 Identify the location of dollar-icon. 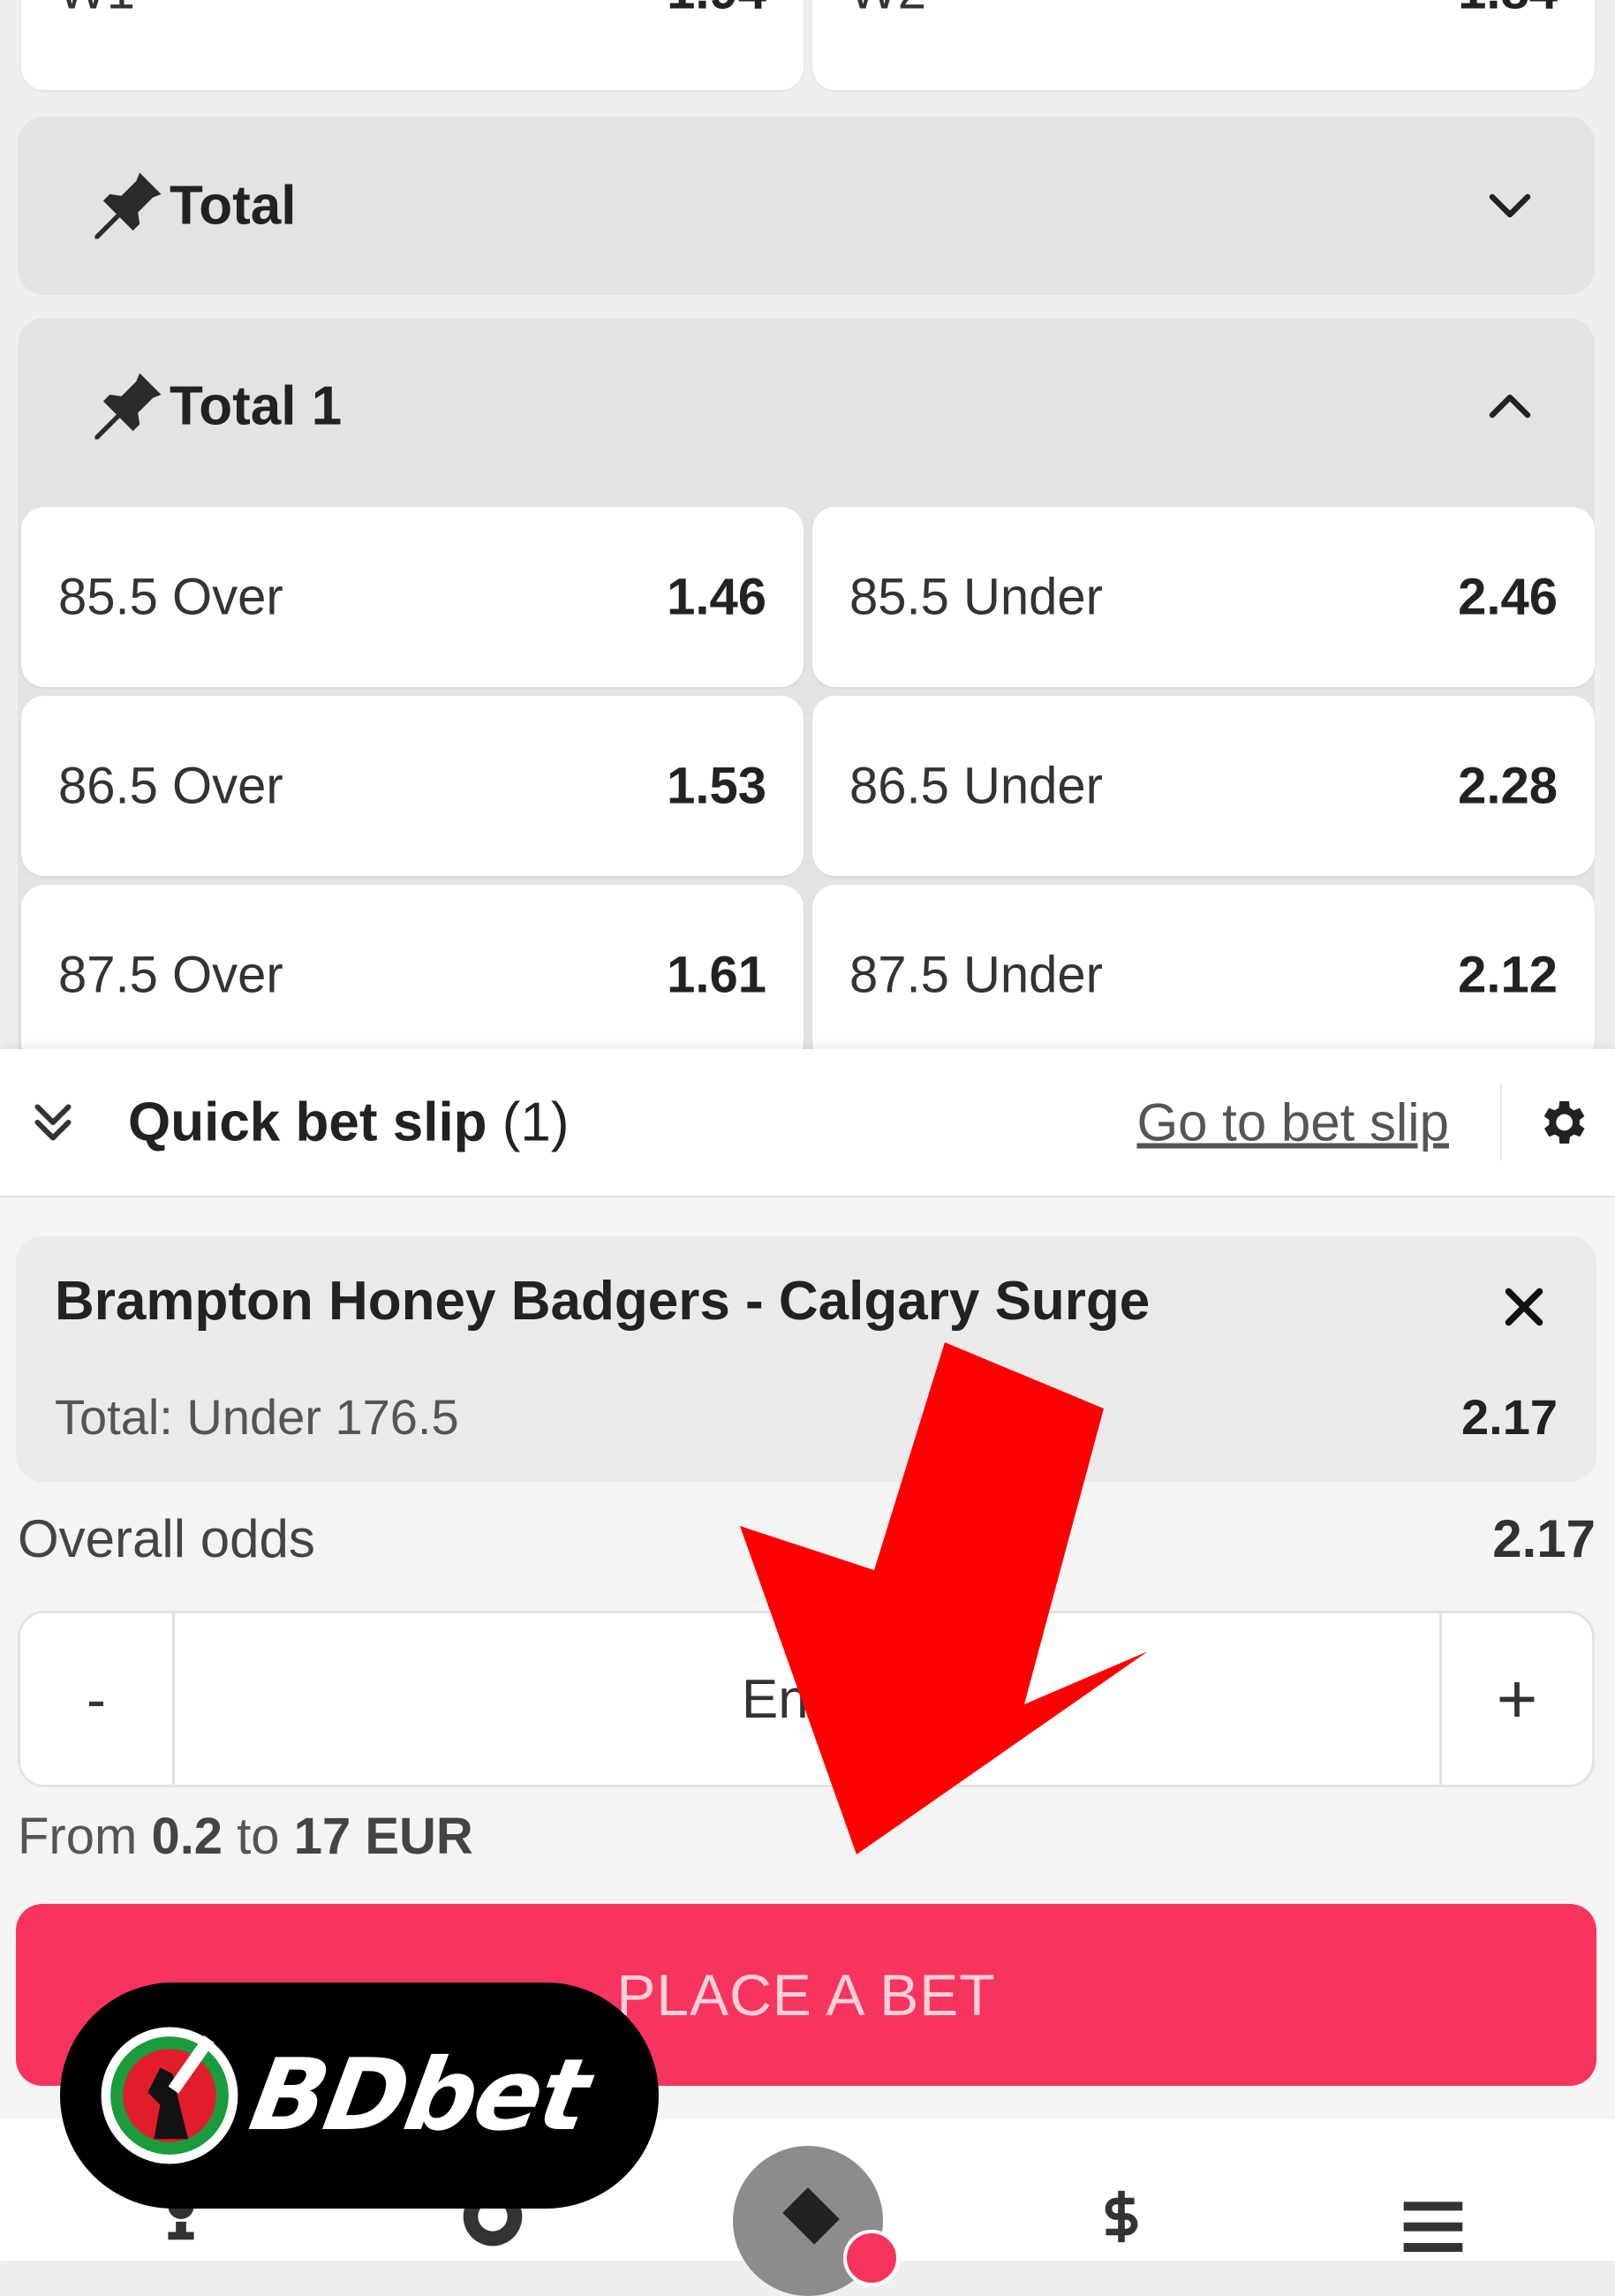
(1121, 2216).